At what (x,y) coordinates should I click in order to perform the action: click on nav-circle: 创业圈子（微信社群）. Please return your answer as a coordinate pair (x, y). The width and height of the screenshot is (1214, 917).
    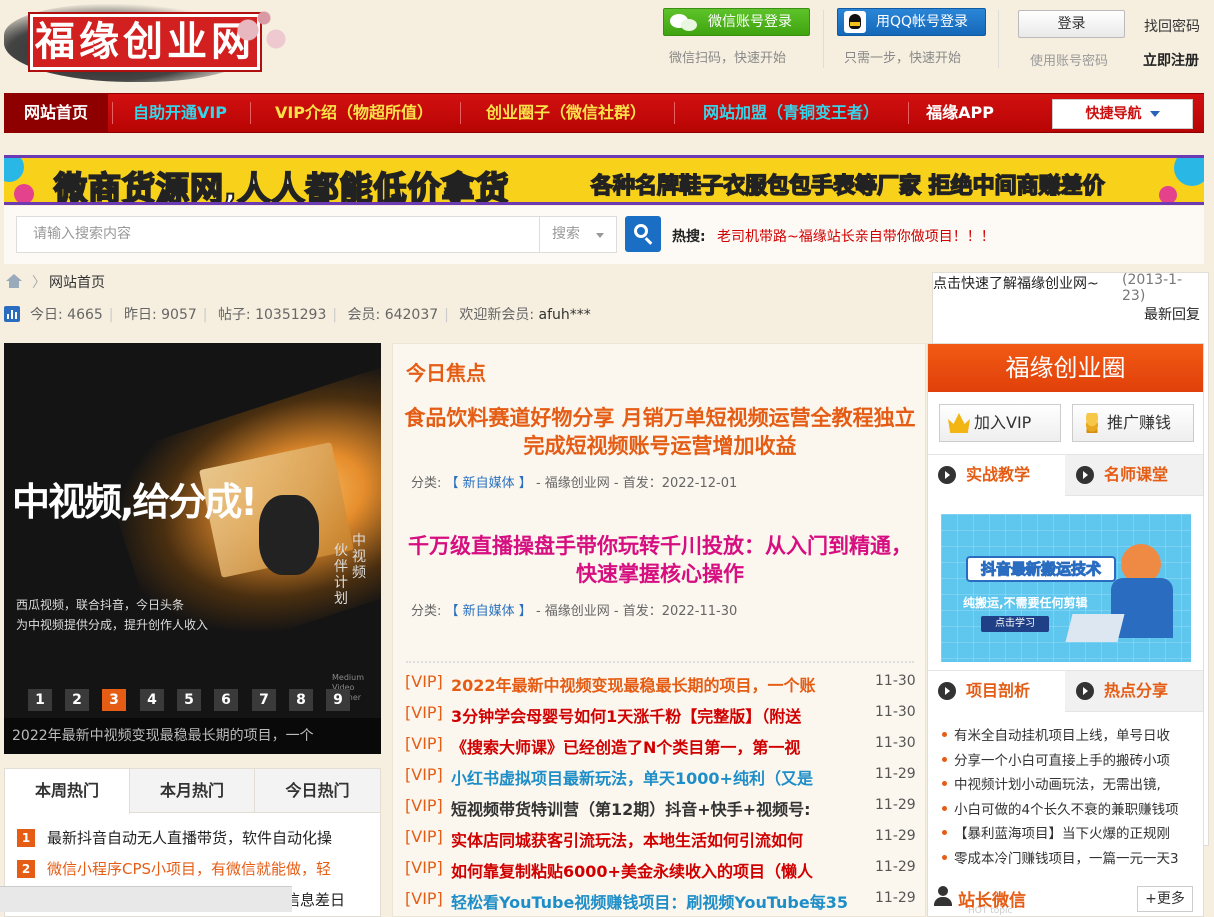
    Looking at the image, I should click on (566, 113).